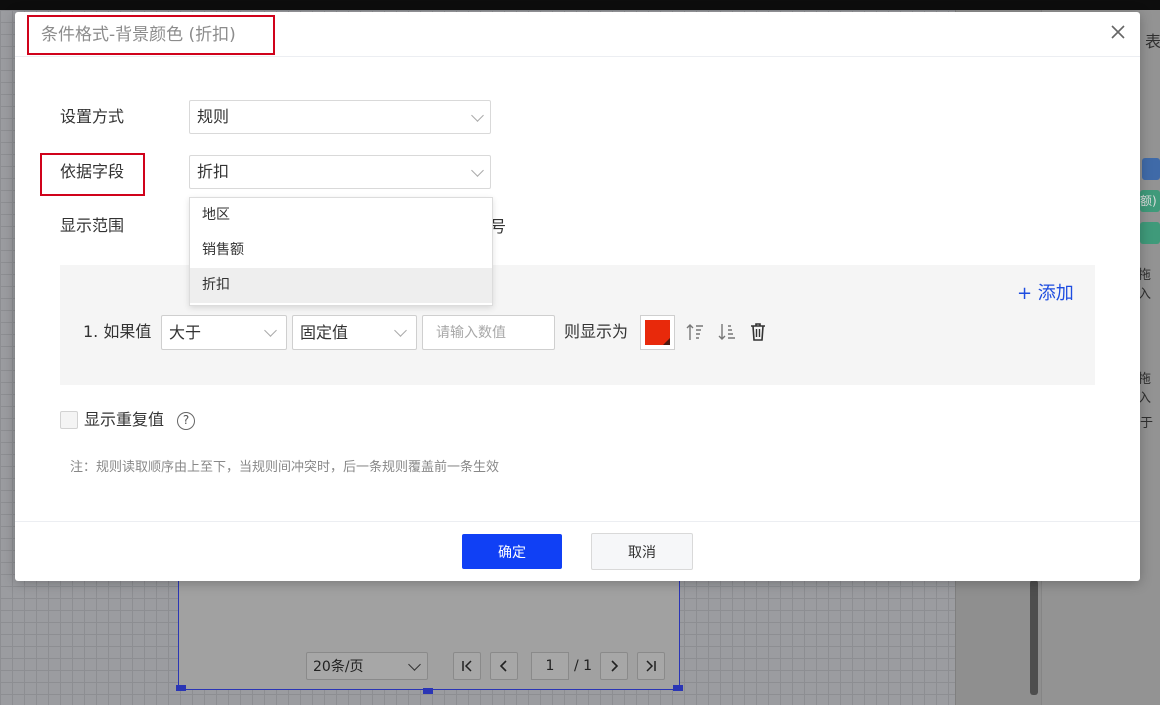  What do you see at coordinates (678, 688) in the screenshot?
I see `resize-handle-bottom-right` at bounding box center [678, 688].